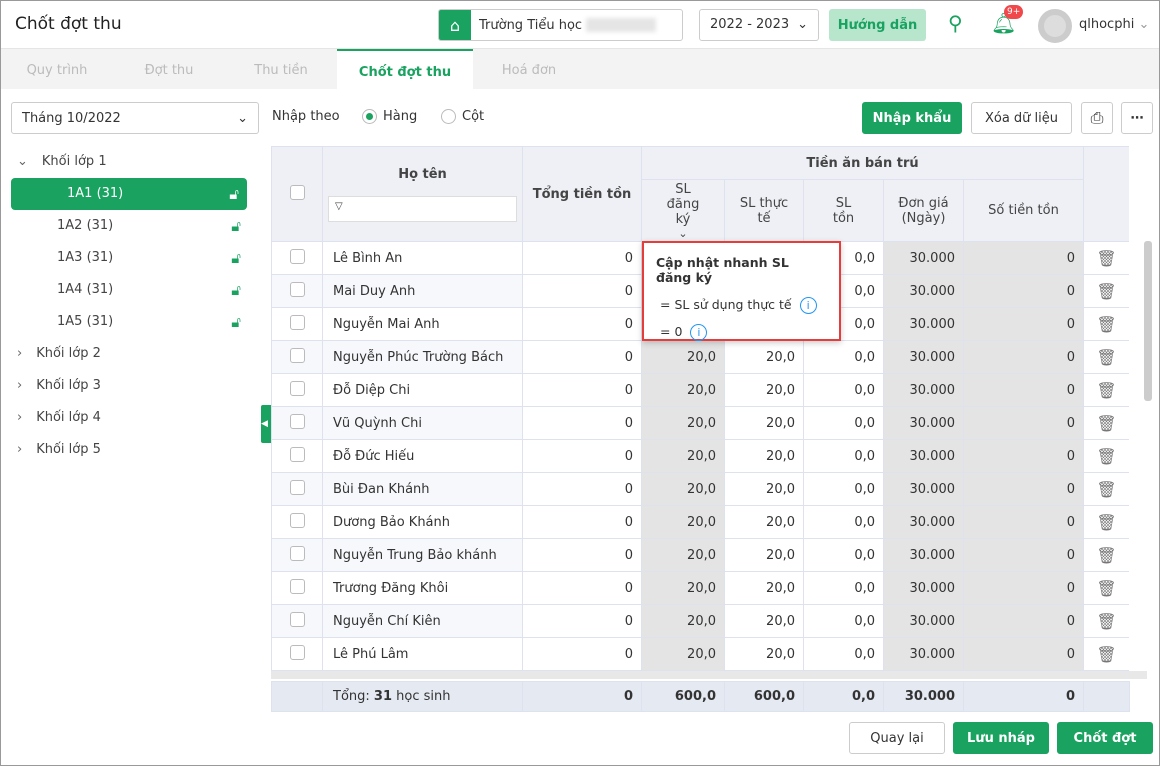  Describe the element at coordinates (130, 162) in the screenshot. I see `tree-group: ⌄ Khối lớp 1` at that location.